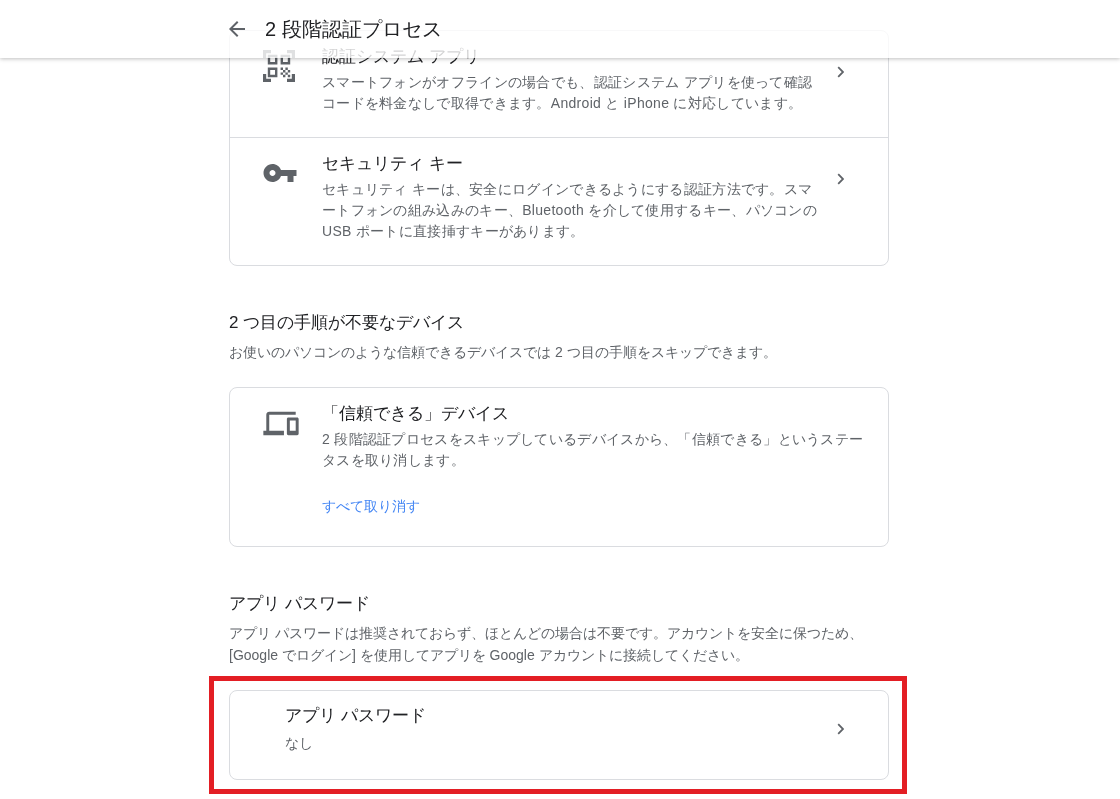 The height and width of the screenshot is (799, 1120). I want to click on back-arrow-icon, so click(237, 29).